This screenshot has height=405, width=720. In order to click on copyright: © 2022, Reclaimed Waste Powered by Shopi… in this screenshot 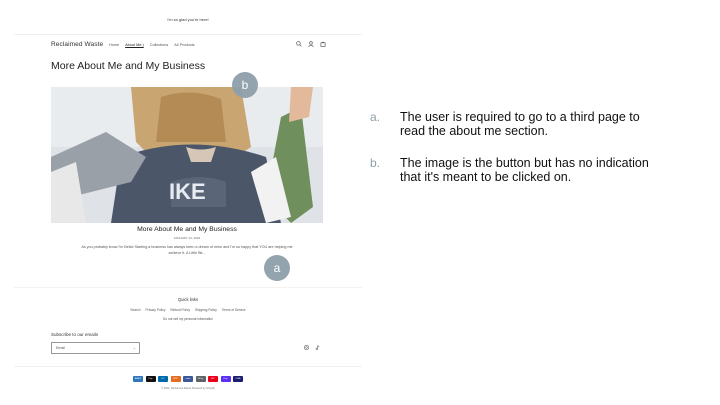, I will do `click(188, 388)`.